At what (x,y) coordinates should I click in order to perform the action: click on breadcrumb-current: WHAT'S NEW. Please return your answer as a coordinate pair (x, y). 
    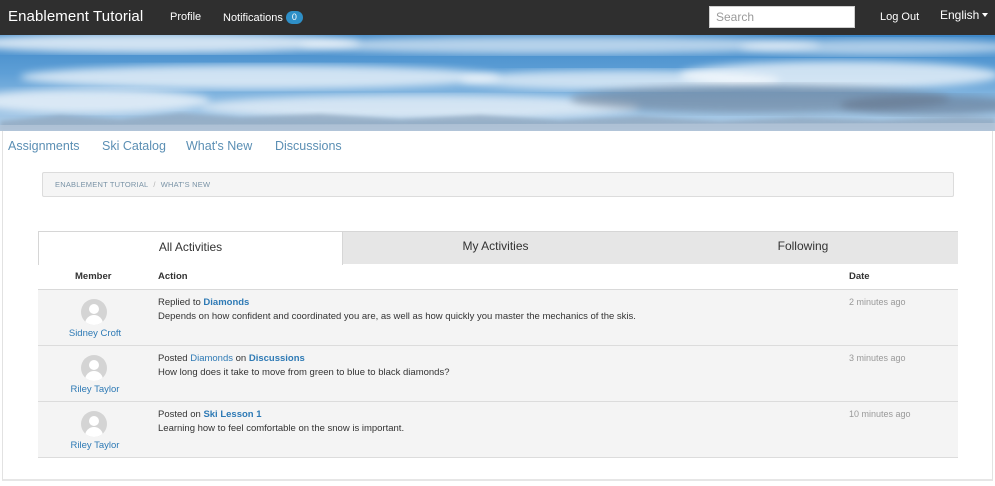
    Looking at the image, I should click on (185, 184).